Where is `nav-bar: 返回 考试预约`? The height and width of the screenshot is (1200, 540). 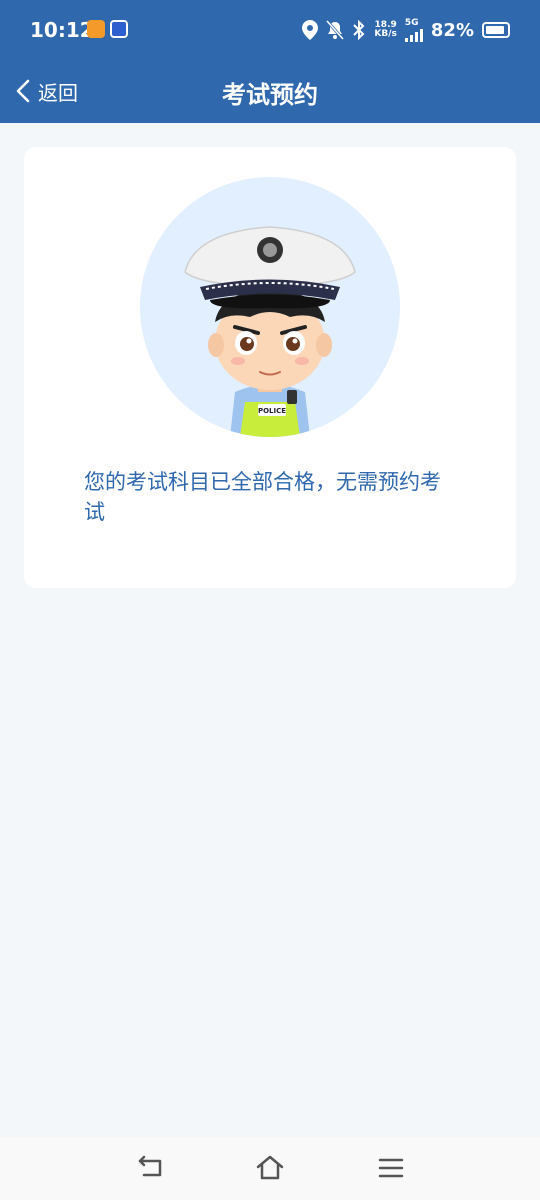 nav-bar: 返回 考试预约 is located at coordinates (270, 91).